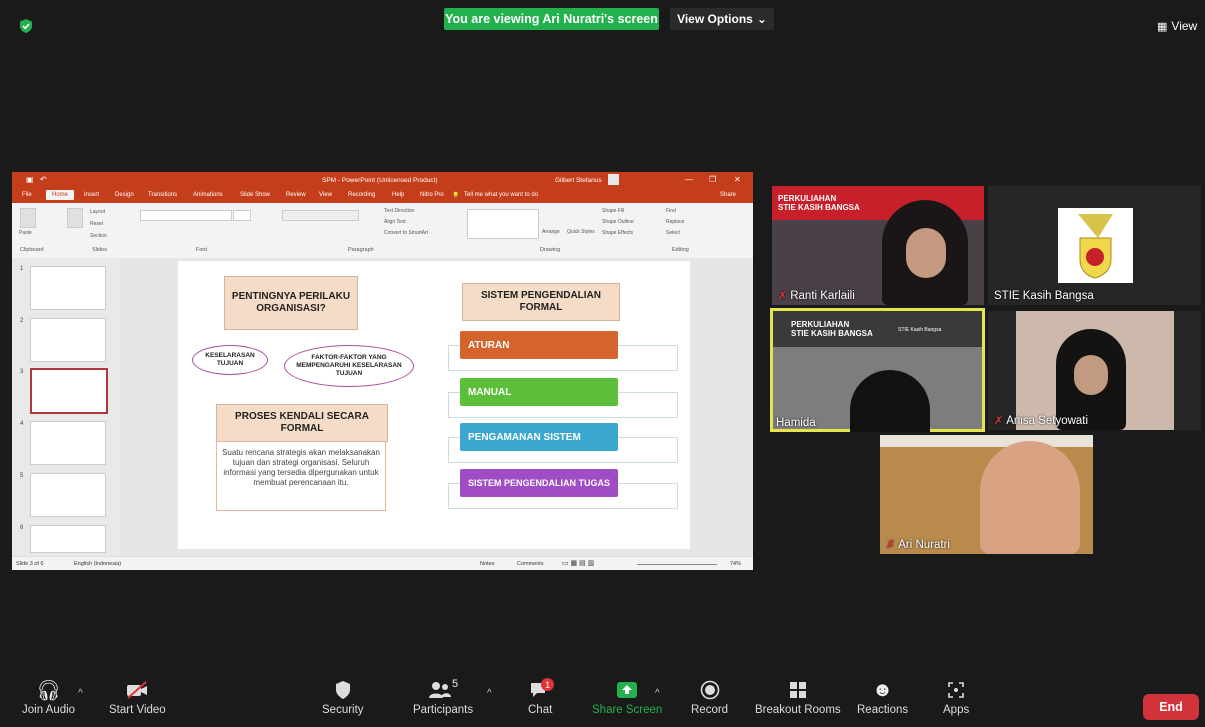 The height and width of the screenshot is (727, 1205). I want to click on breakout-rooms-button: Breakout Rooms, so click(798, 696).